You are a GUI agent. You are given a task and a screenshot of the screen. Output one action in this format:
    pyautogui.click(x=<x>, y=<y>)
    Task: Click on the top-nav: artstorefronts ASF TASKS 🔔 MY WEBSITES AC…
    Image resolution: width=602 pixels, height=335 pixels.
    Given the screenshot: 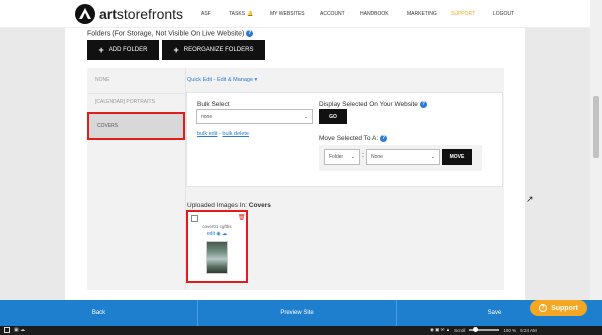 What is the action you would take?
    pyautogui.click(x=295, y=14)
    